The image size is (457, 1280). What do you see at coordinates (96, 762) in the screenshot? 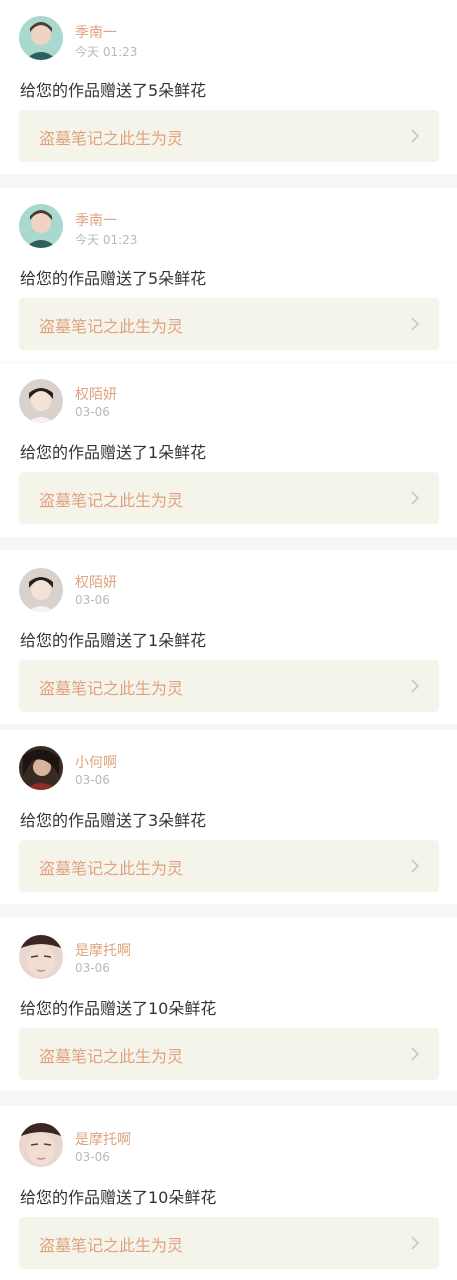
I see `username: 小何啊` at bounding box center [96, 762].